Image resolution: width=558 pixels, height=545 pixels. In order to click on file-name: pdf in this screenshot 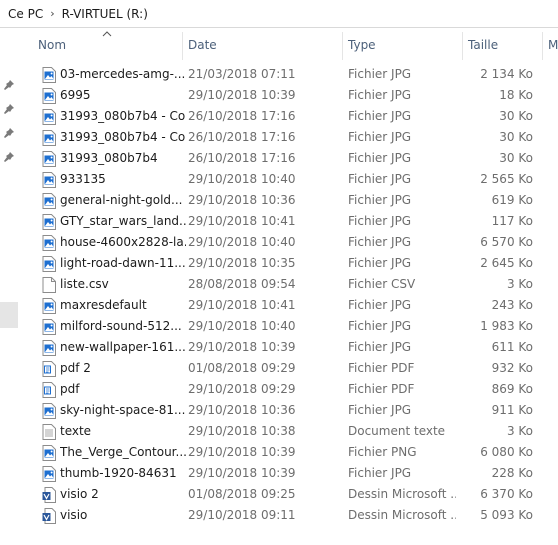, I will do `click(123, 389)`.